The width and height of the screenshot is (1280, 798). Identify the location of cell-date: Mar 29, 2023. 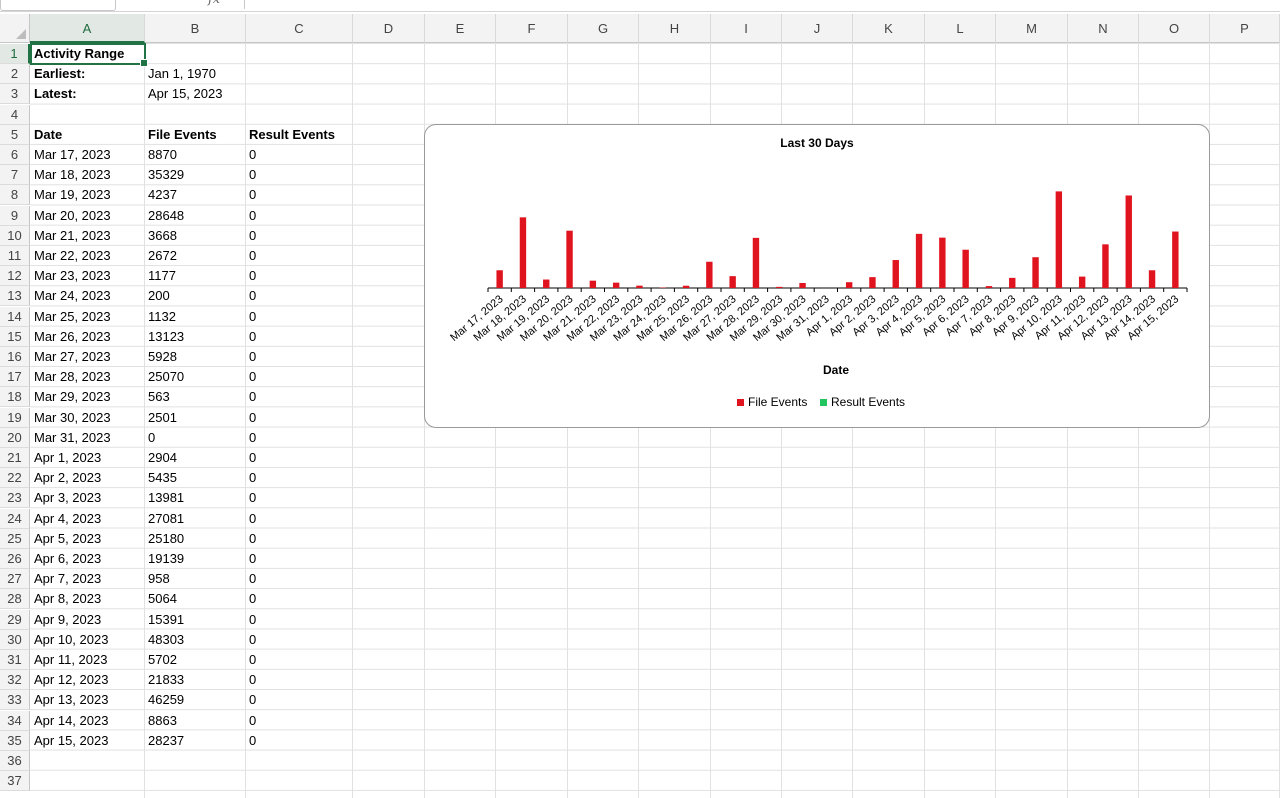
(70, 397).